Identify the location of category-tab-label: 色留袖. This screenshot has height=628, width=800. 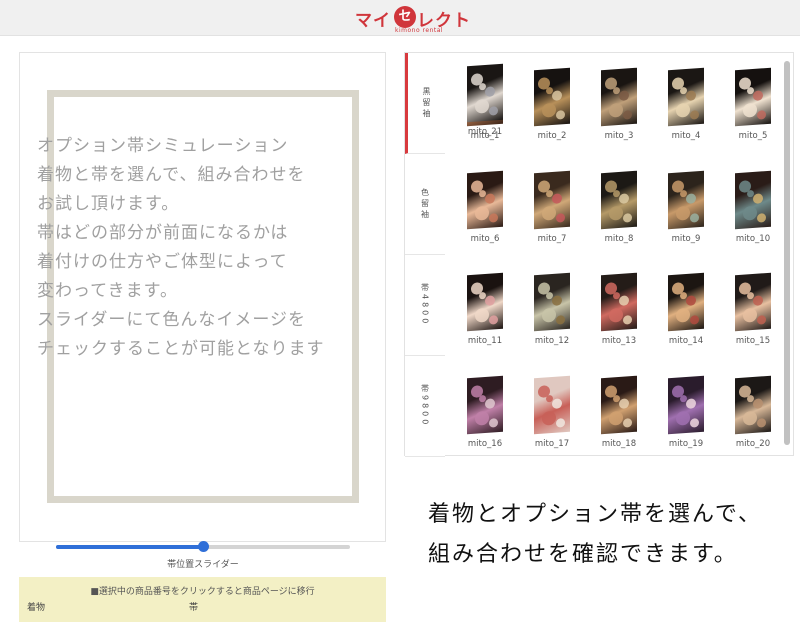
(425, 204).